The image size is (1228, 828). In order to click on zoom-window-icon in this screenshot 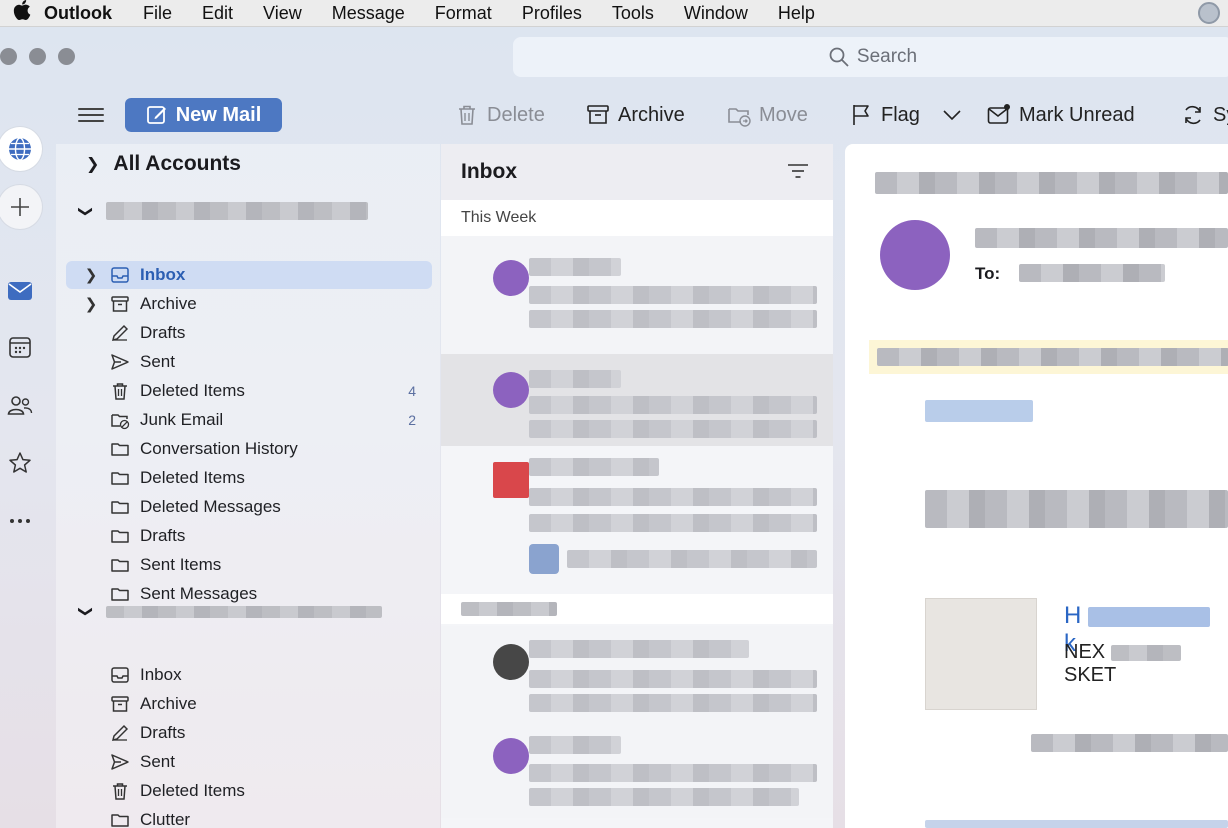, I will do `click(66, 56)`.